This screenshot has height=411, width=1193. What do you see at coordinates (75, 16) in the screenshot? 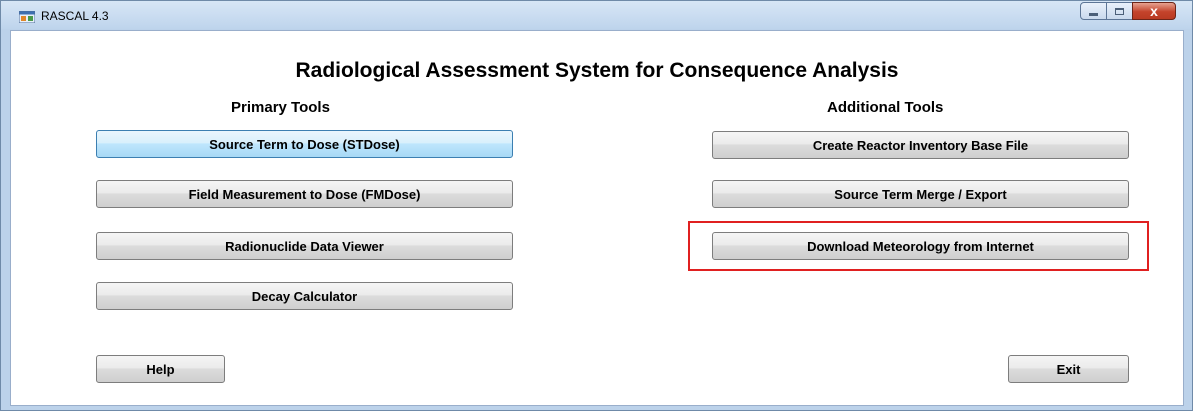
I see `window-title: RASCAL 4.3` at bounding box center [75, 16].